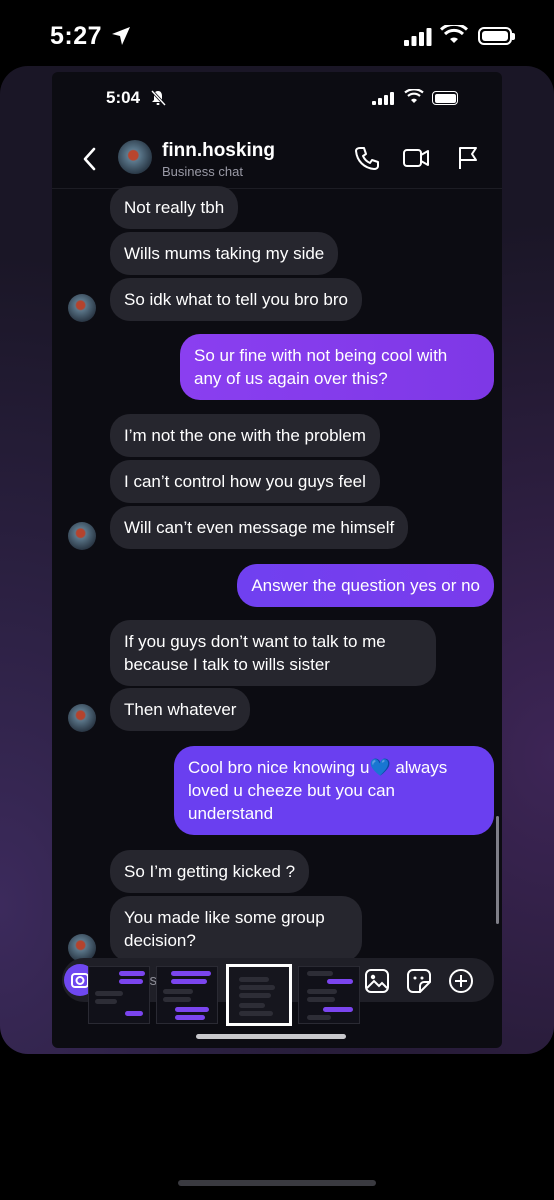  Describe the element at coordinates (210, 871) in the screenshot. I see `message-incoming: So I’m getting kicked ?` at that location.